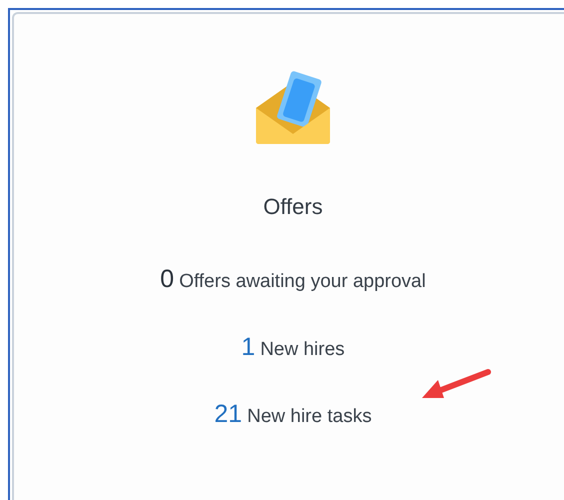 This screenshot has width=564, height=500. Describe the element at coordinates (167, 279) in the screenshot. I see `count: 0` at that location.